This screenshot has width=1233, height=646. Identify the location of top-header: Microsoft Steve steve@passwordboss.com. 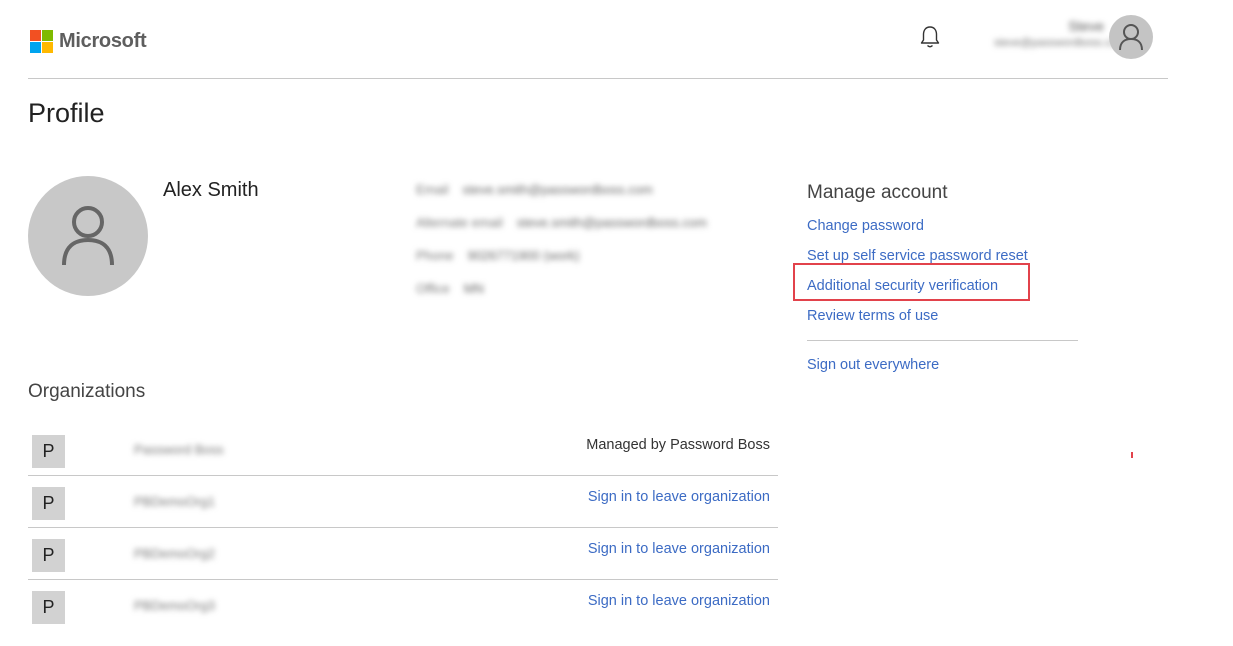
(598, 39).